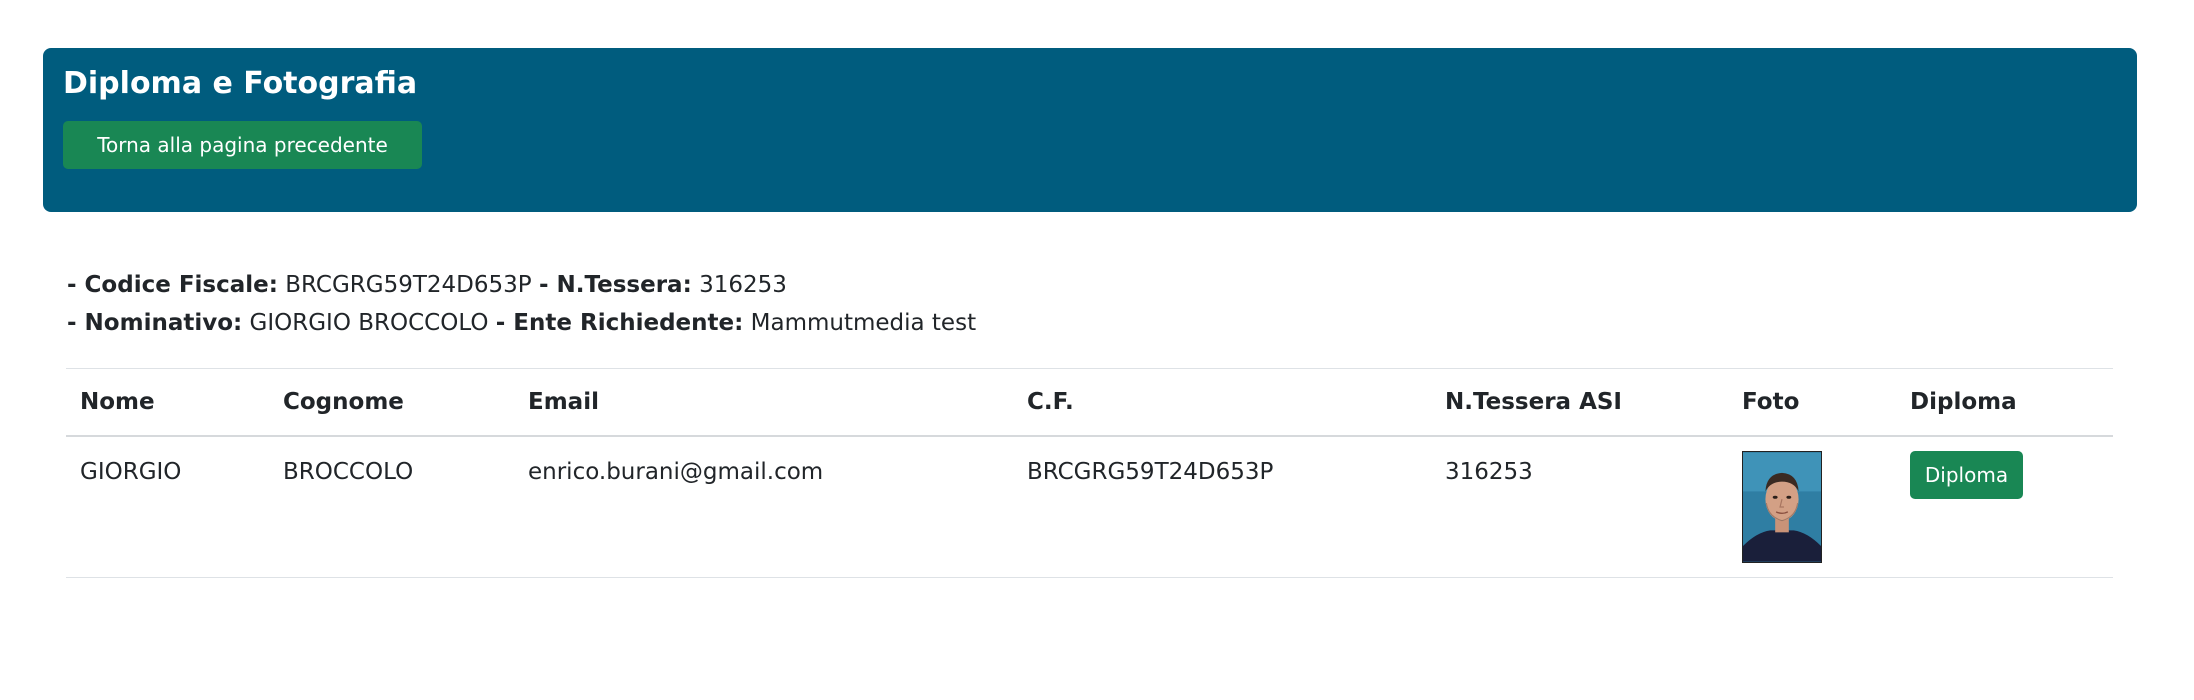 This screenshot has height=700, width=2194. I want to click on ente-label: - Ente Richiedente:, so click(619, 323).